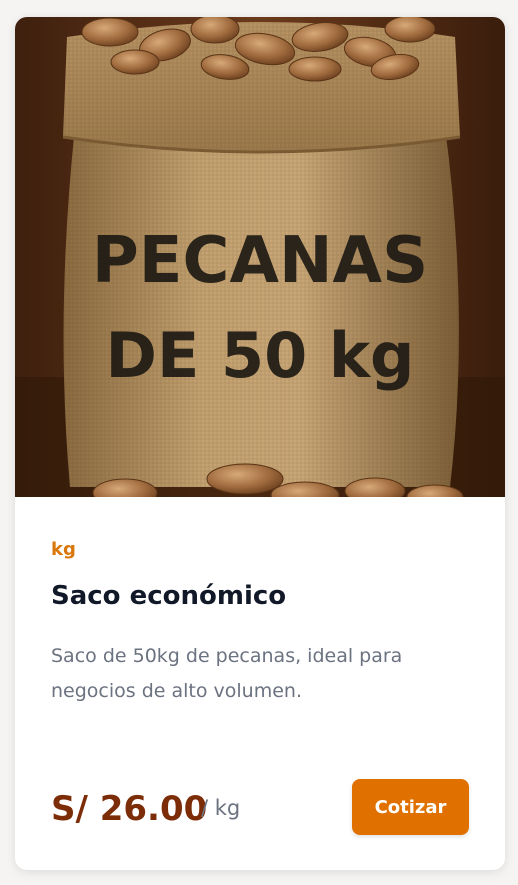  What do you see at coordinates (260, 355) in the screenshot?
I see `sack-label-line2: DE 50 kg` at bounding box center [260, 355].